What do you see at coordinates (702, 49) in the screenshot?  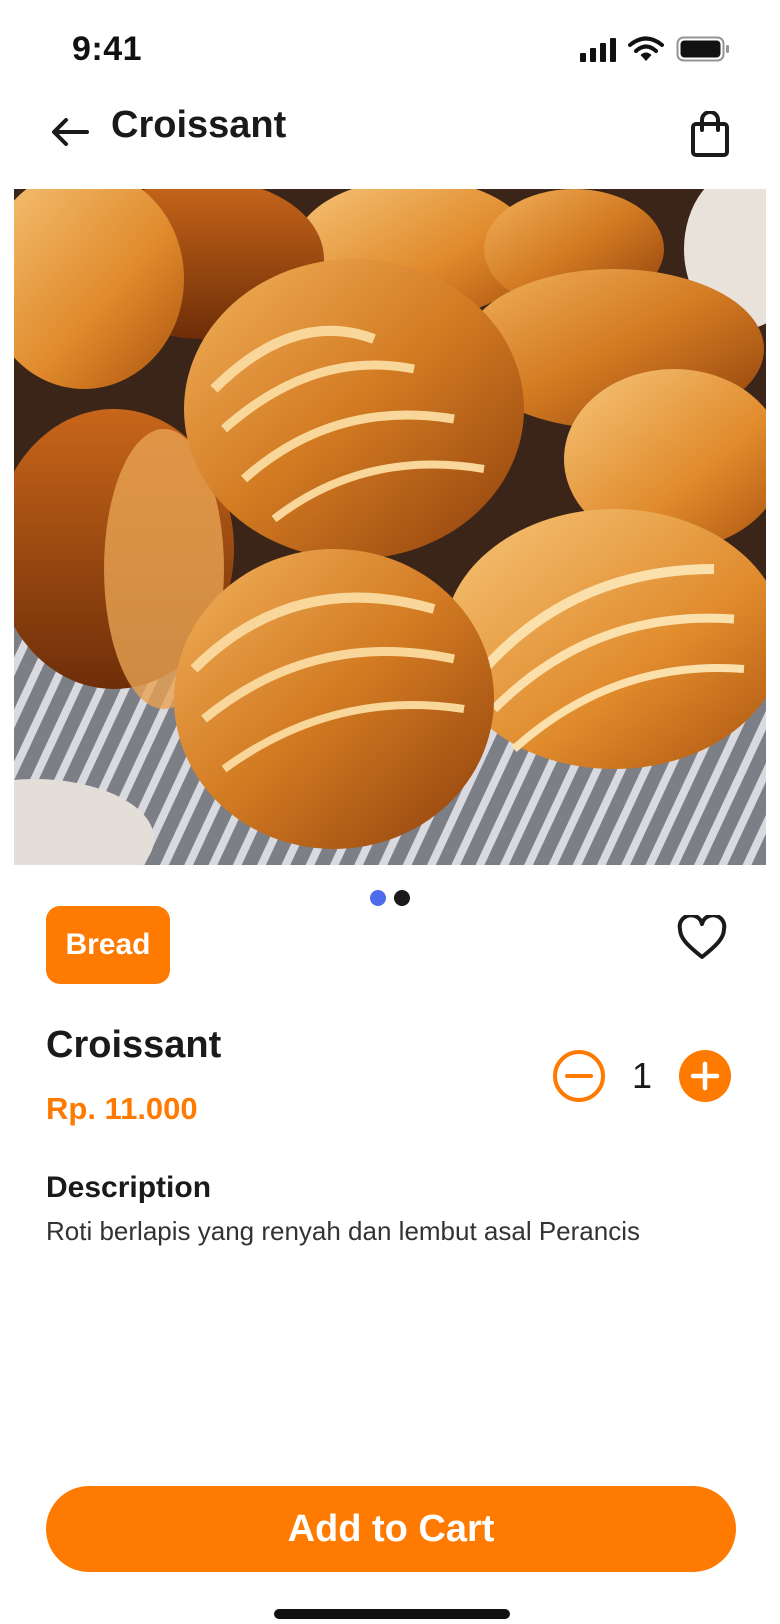 I see `battery-icon` at bounding box center [702, 49].